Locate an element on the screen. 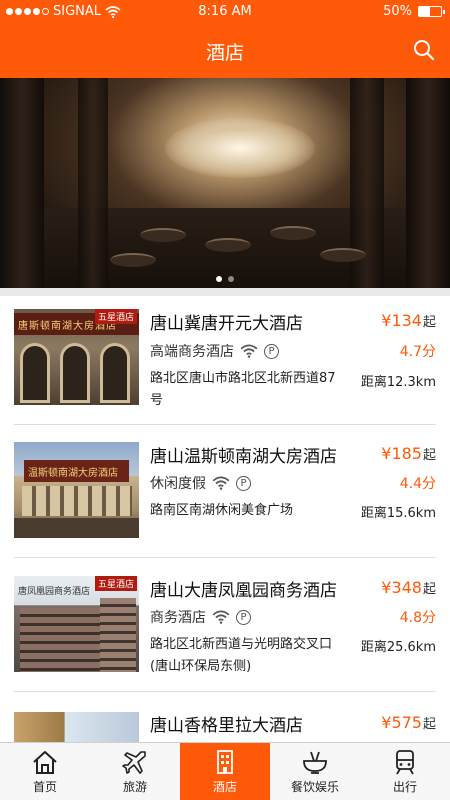  battery-icon is located at coordinates (431, 11).